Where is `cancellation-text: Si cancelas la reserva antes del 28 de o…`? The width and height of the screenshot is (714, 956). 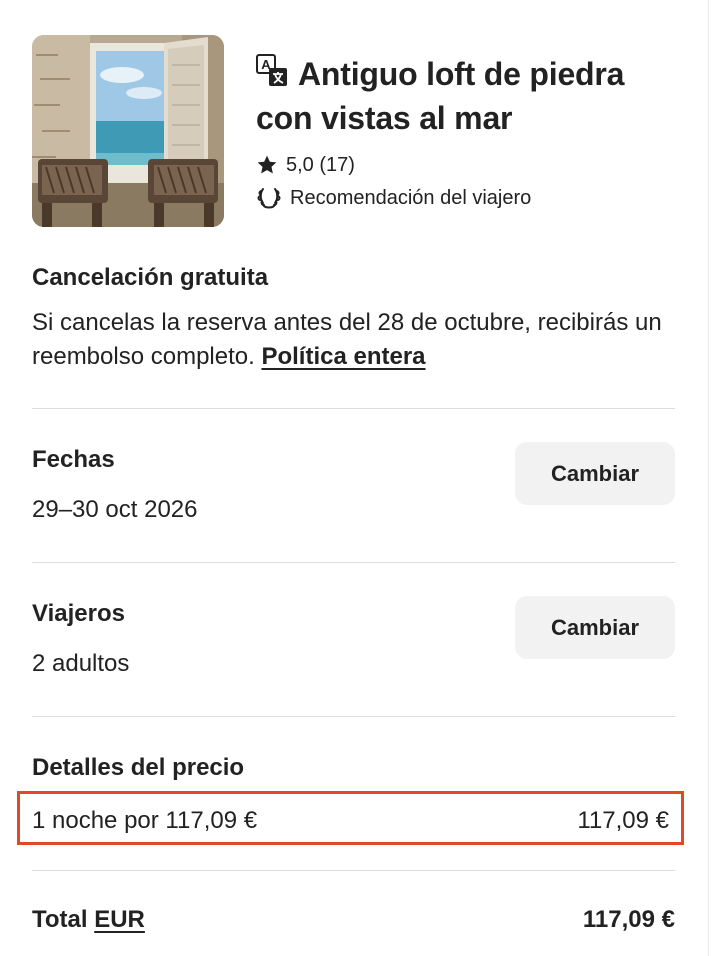 cancellation-text: Si cancelas la reserva antes del 28 de o… is located at coordinates (352, 340).